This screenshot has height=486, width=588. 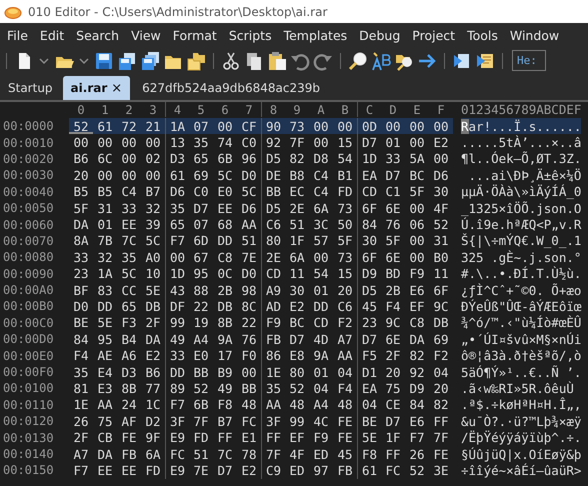 I want to click on hex-byte: 54, so click(x=321, y=274).